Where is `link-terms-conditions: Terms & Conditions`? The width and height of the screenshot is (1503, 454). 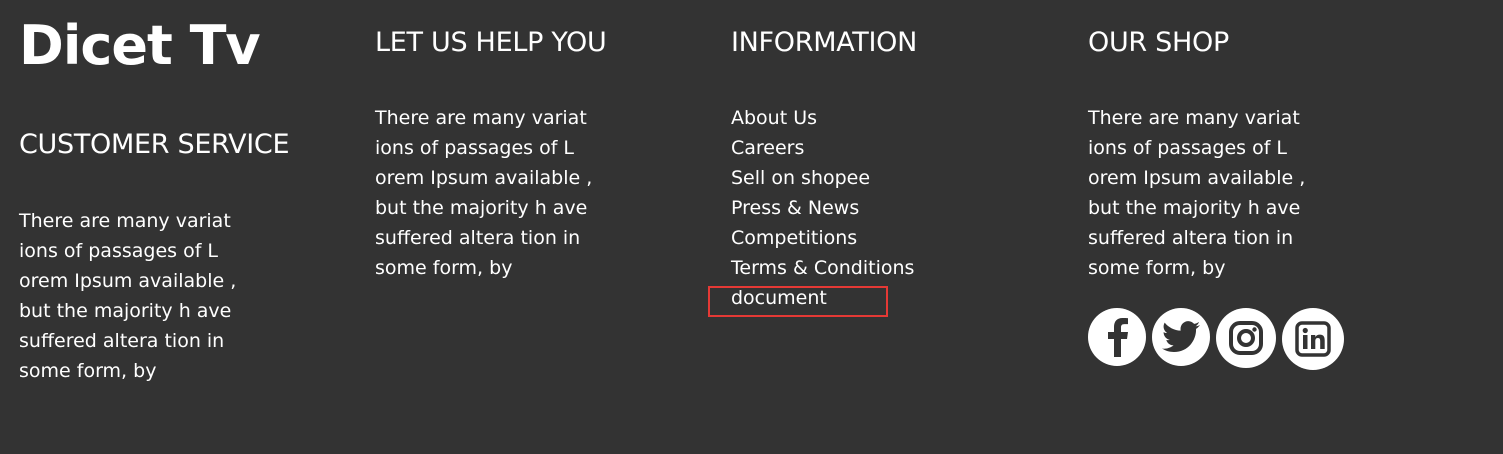 link-terms-conditions: Terms & Conditions is located at coordinates (822, 268).